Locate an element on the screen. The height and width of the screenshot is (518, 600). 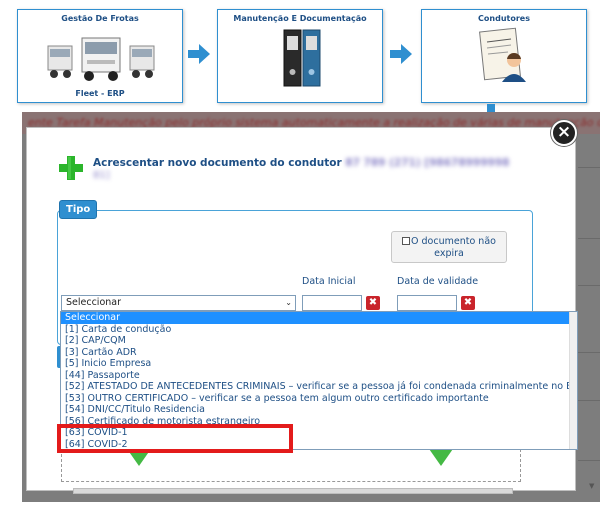
plus-icon is located at coordinates (71, 168).